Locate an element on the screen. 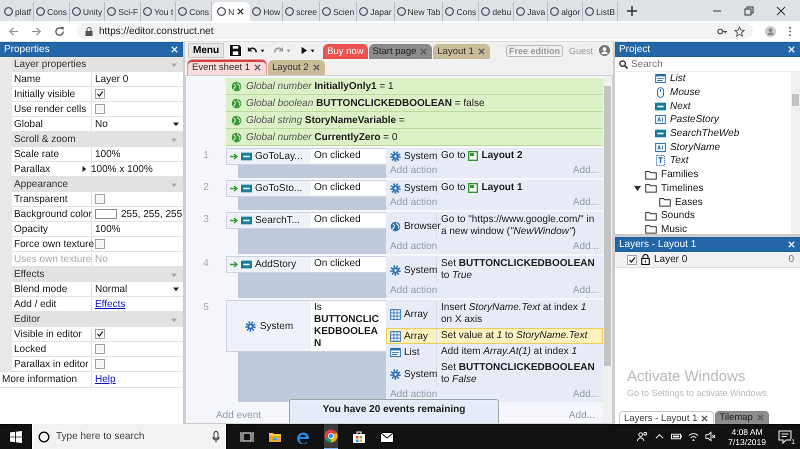 This screenshot has height=449, width=800. back-icon is located at coordinates (13, 31).